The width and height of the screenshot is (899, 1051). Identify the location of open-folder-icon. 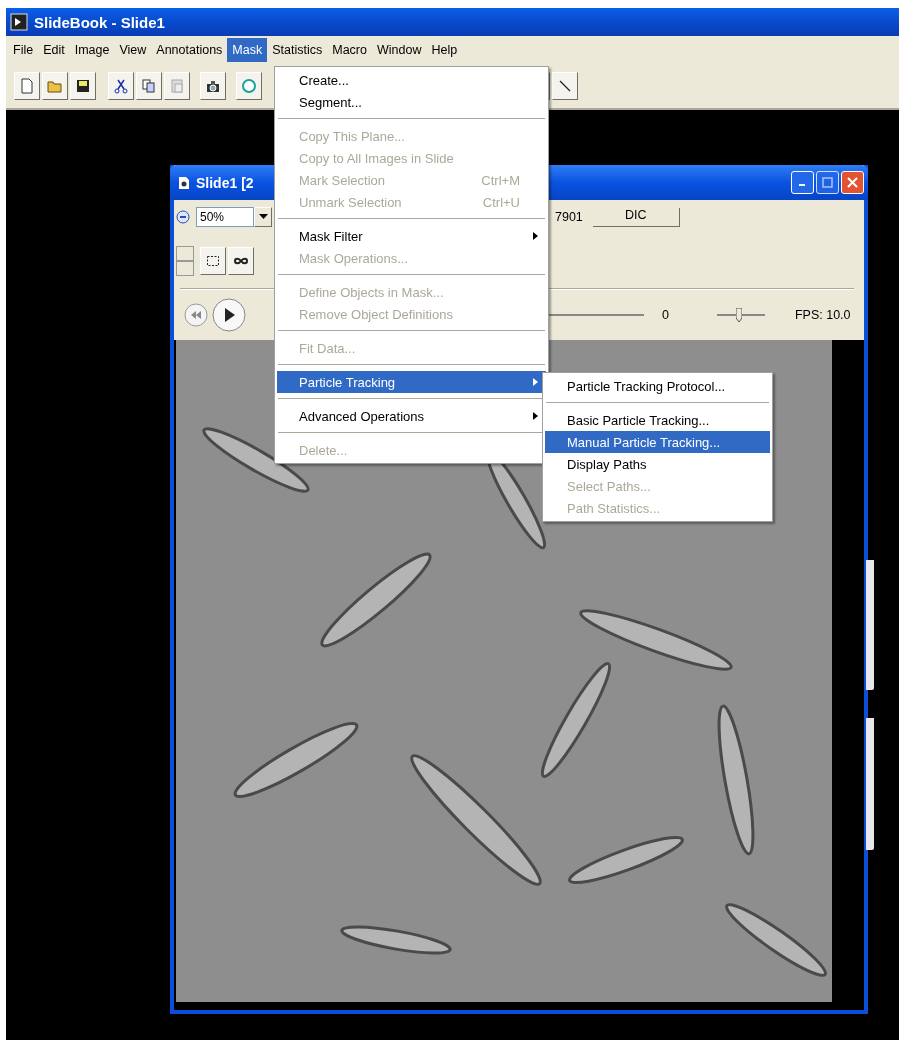
(55, 86).